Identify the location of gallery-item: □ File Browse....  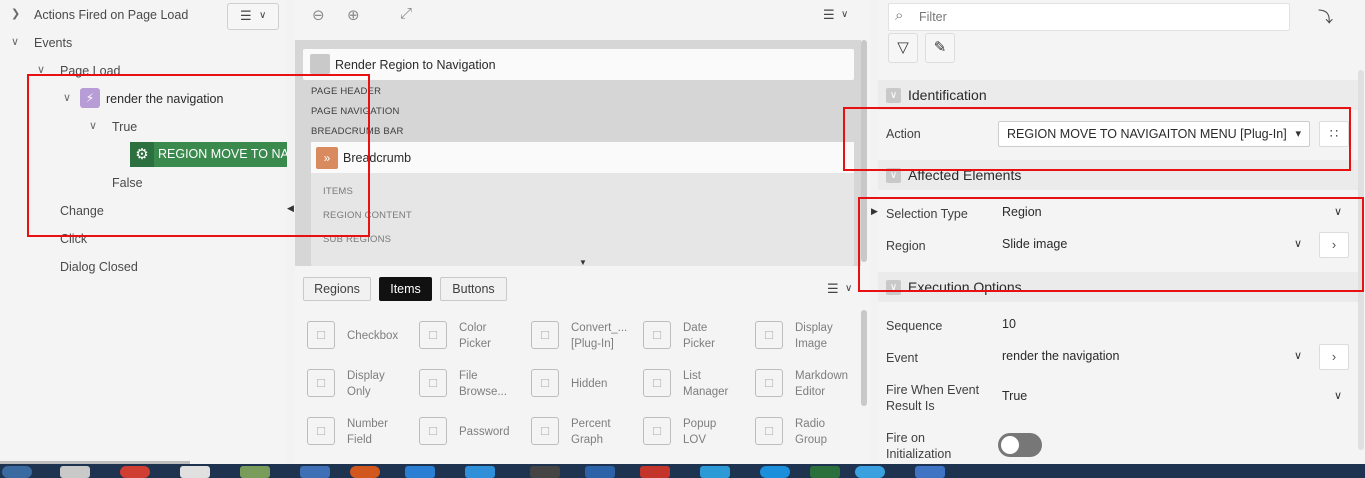
(462, 385).